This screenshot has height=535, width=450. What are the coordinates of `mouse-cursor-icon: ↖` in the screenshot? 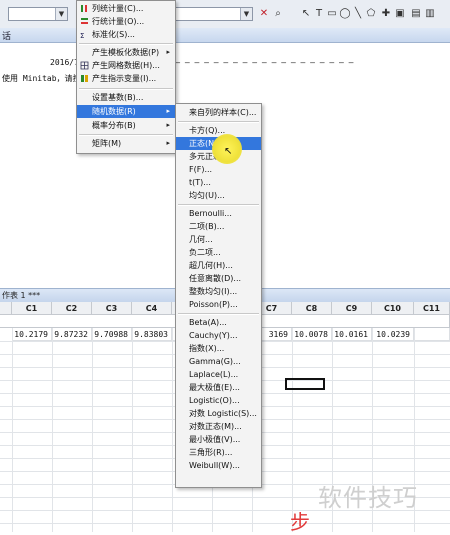 It's located at (228, 151).